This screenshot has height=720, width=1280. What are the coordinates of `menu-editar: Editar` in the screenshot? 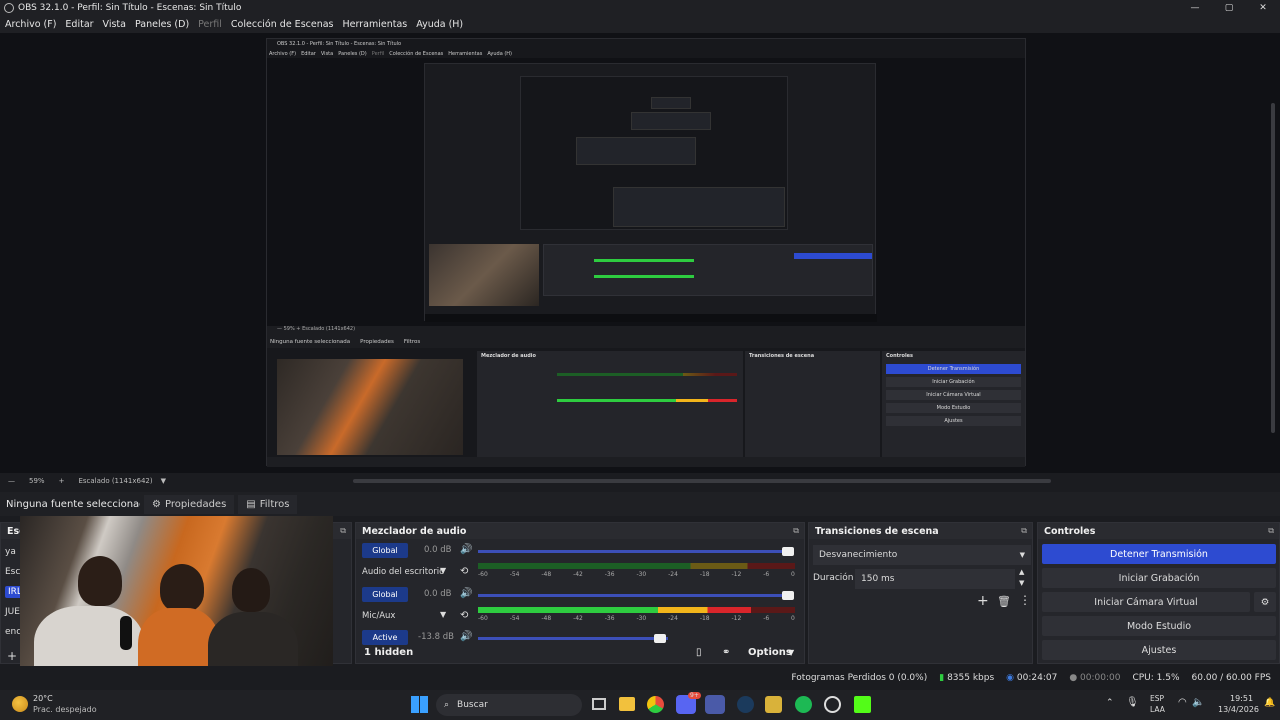 It's located at (79, 24).